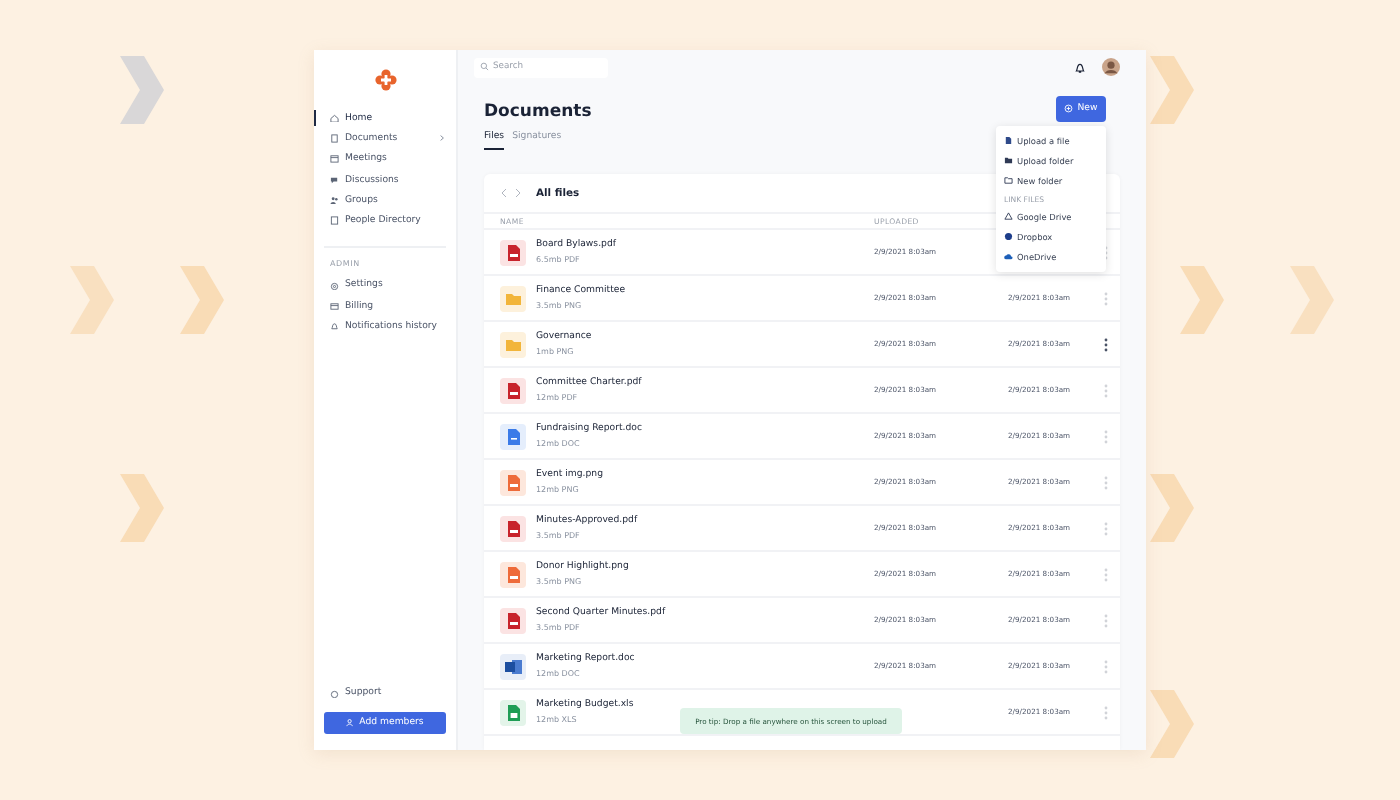 This screenshot has width=1400, height=800. I want to click on file-icon, so click(1008, 140).